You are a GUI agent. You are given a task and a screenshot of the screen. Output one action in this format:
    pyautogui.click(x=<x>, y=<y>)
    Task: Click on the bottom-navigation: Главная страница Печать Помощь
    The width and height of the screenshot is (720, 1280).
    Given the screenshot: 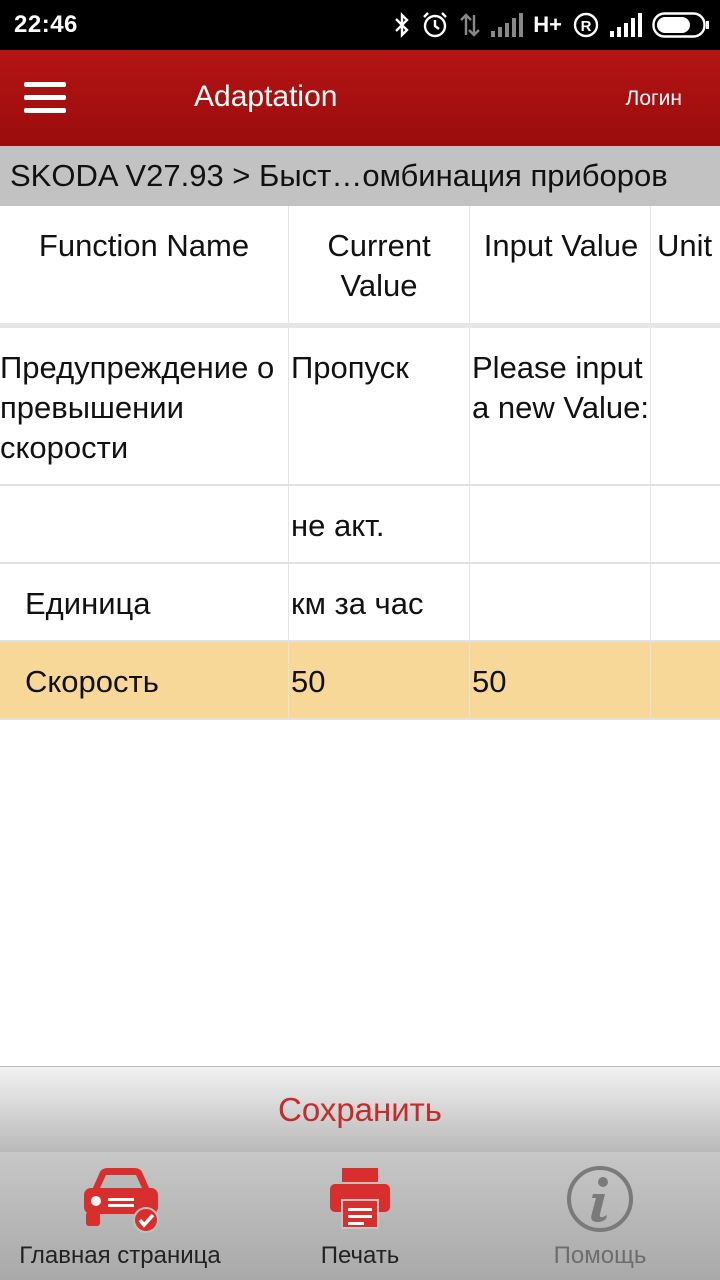 What is the action you would take?
    pyautogui.click(x=360, y=1216)
    